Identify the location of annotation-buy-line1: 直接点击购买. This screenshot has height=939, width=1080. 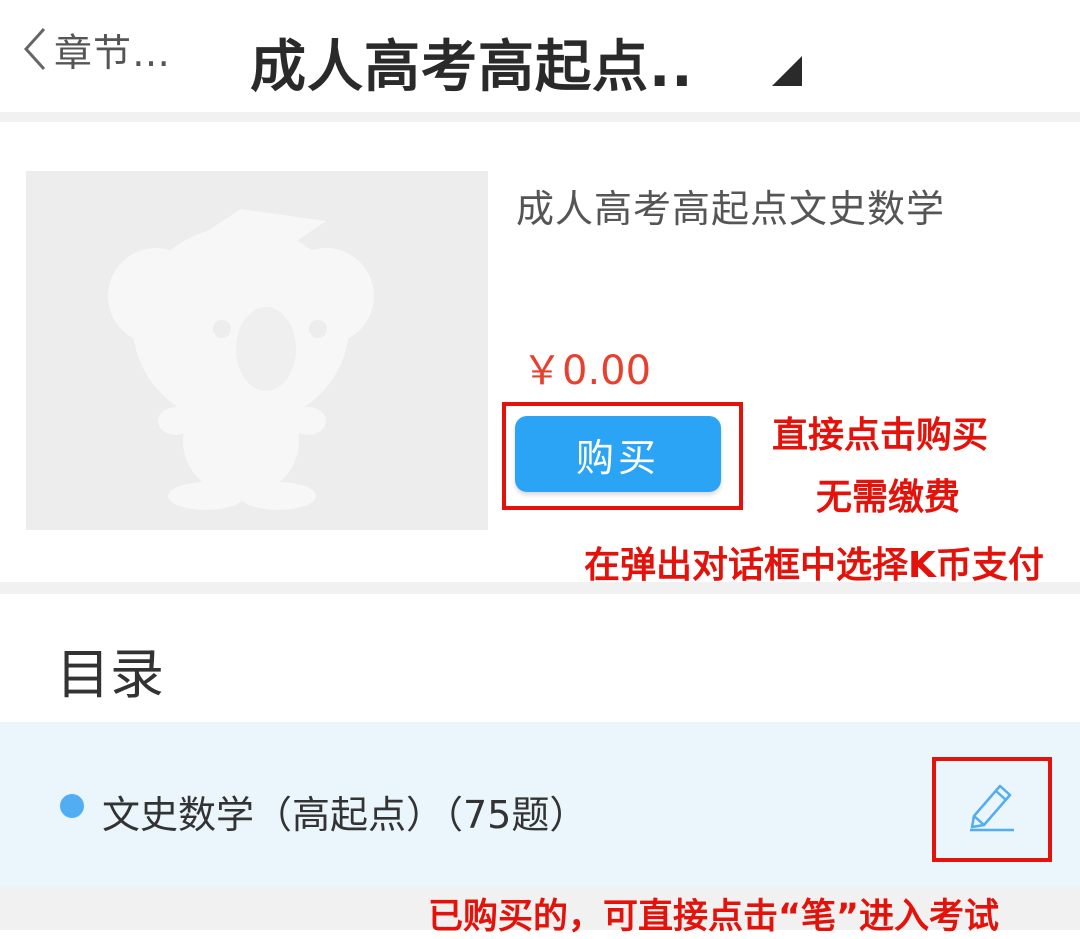
(880, 435).